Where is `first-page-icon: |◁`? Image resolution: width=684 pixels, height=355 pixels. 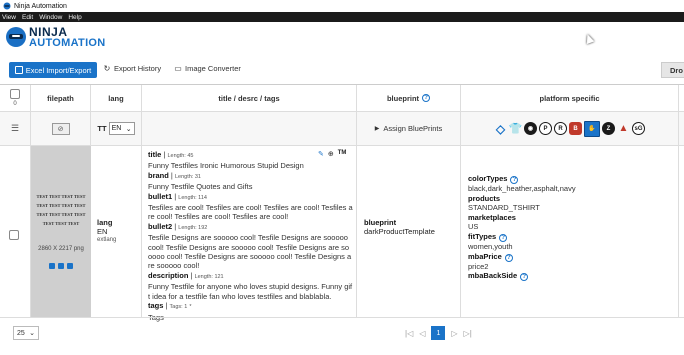 first-page-icon: |◁ is located at coordinates (409, 333).